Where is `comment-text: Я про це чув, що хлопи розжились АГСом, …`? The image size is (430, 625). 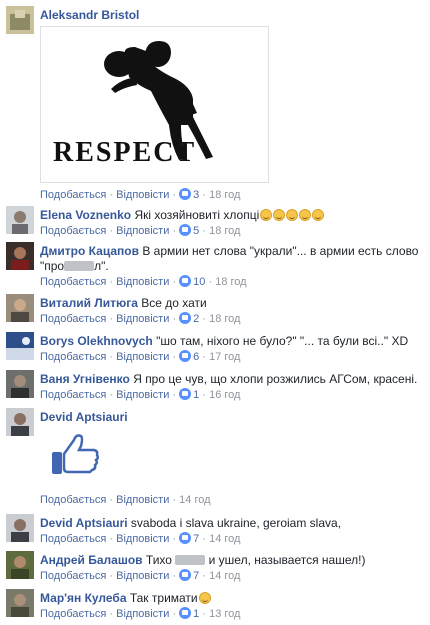 comment-text: Я про це чув, що хлопи розжились АГСом, … is located at coordinates (275, 379).